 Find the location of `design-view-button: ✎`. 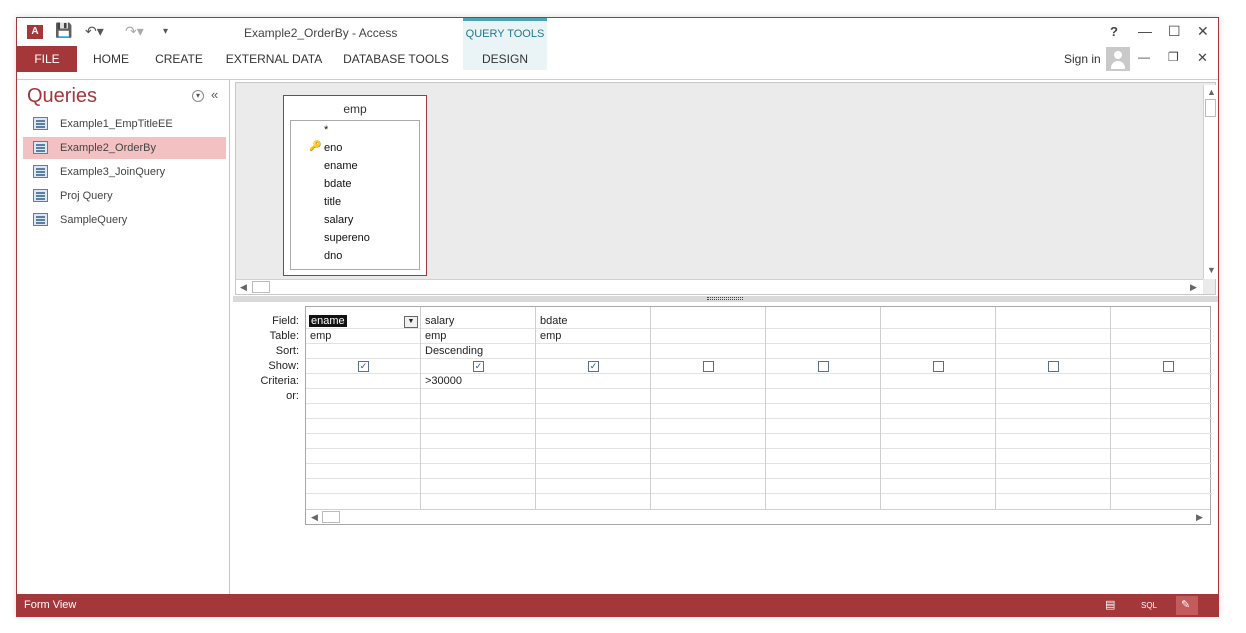

design-view-button: ✎ is located at coordinates (1187, 605).